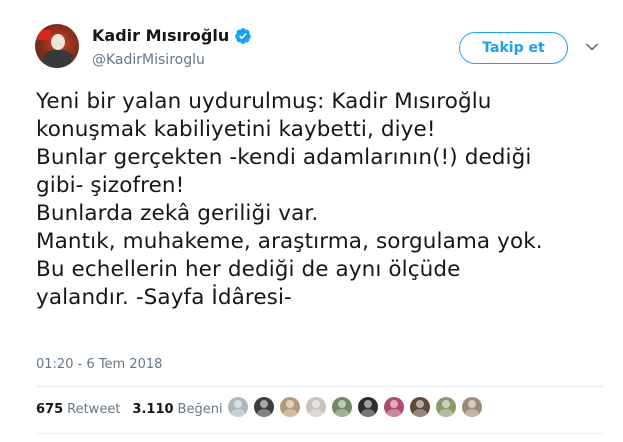 This screenshot has height=442, width=623. I want to click on tweet-line: Bu echellerin her dediği de aynı ölçüde, so click(248, 269).